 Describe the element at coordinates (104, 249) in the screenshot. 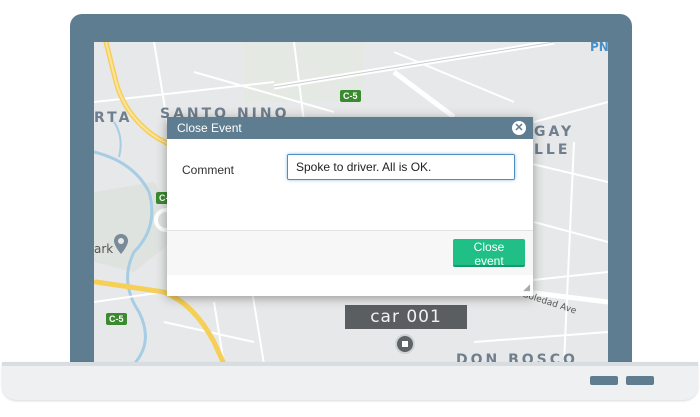

I see `map-label-ark: ark` at that location.